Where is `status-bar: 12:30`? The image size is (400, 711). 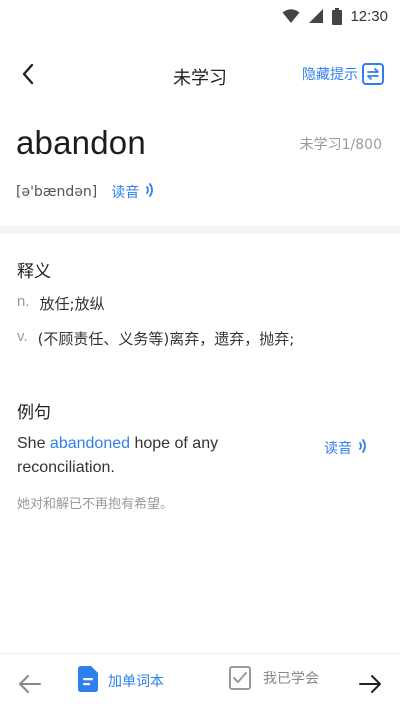
status-bar: 12:30 is located at coordinates (200, 16).